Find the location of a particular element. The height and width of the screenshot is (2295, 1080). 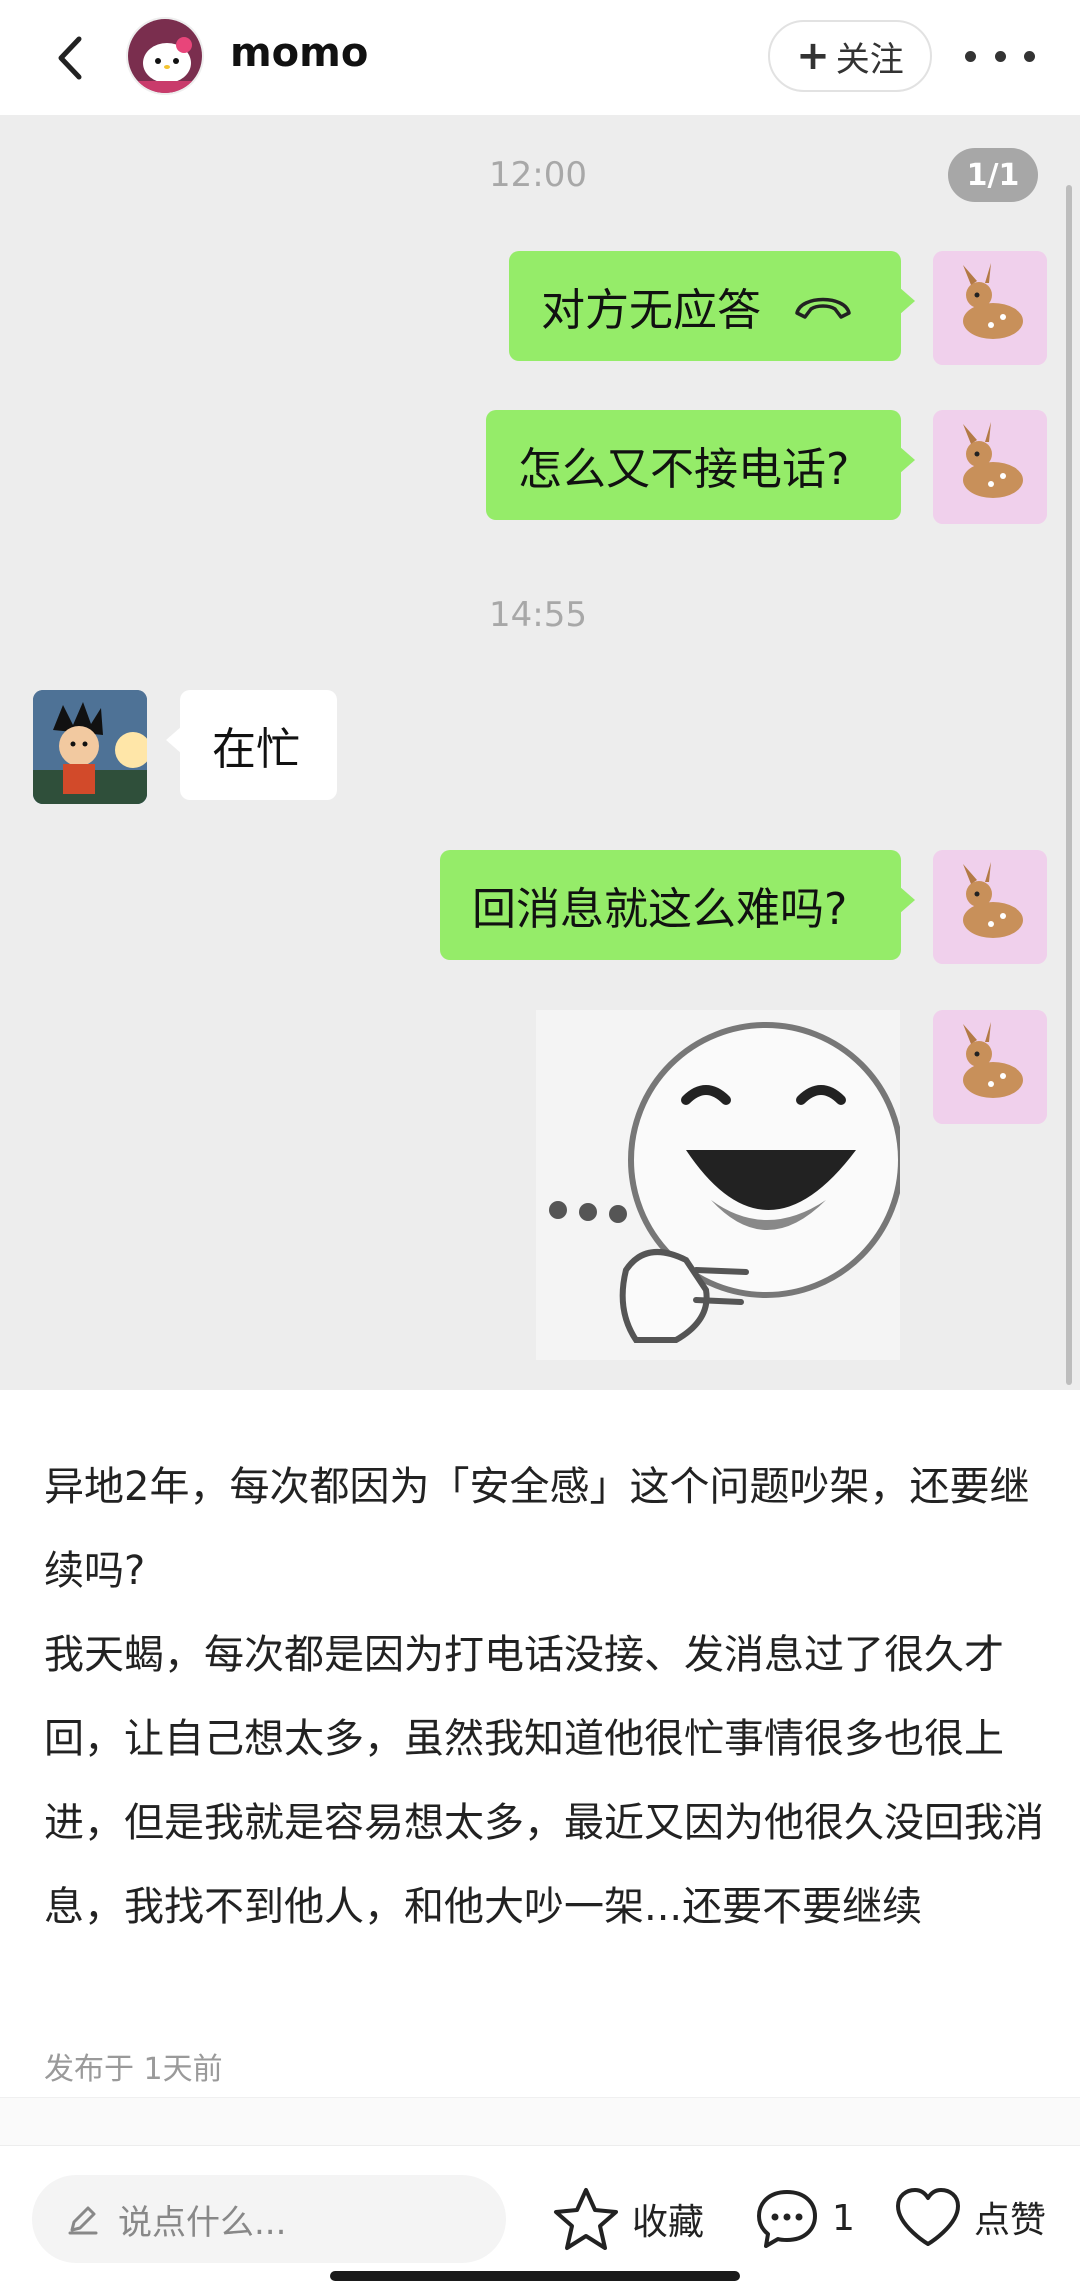

like-label: 点赞 is located at coordinates (1010, 2220).